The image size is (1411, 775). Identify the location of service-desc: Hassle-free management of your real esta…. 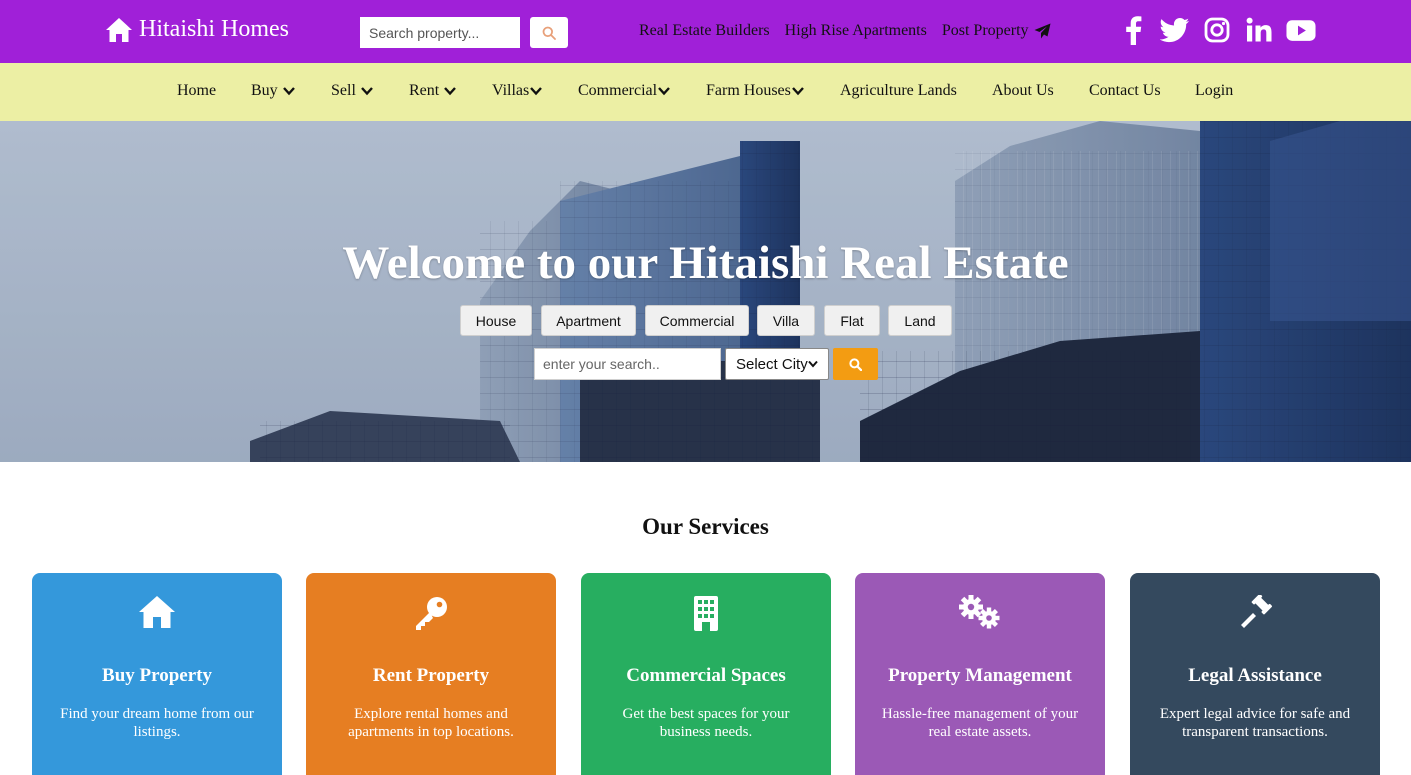
(980, 723).